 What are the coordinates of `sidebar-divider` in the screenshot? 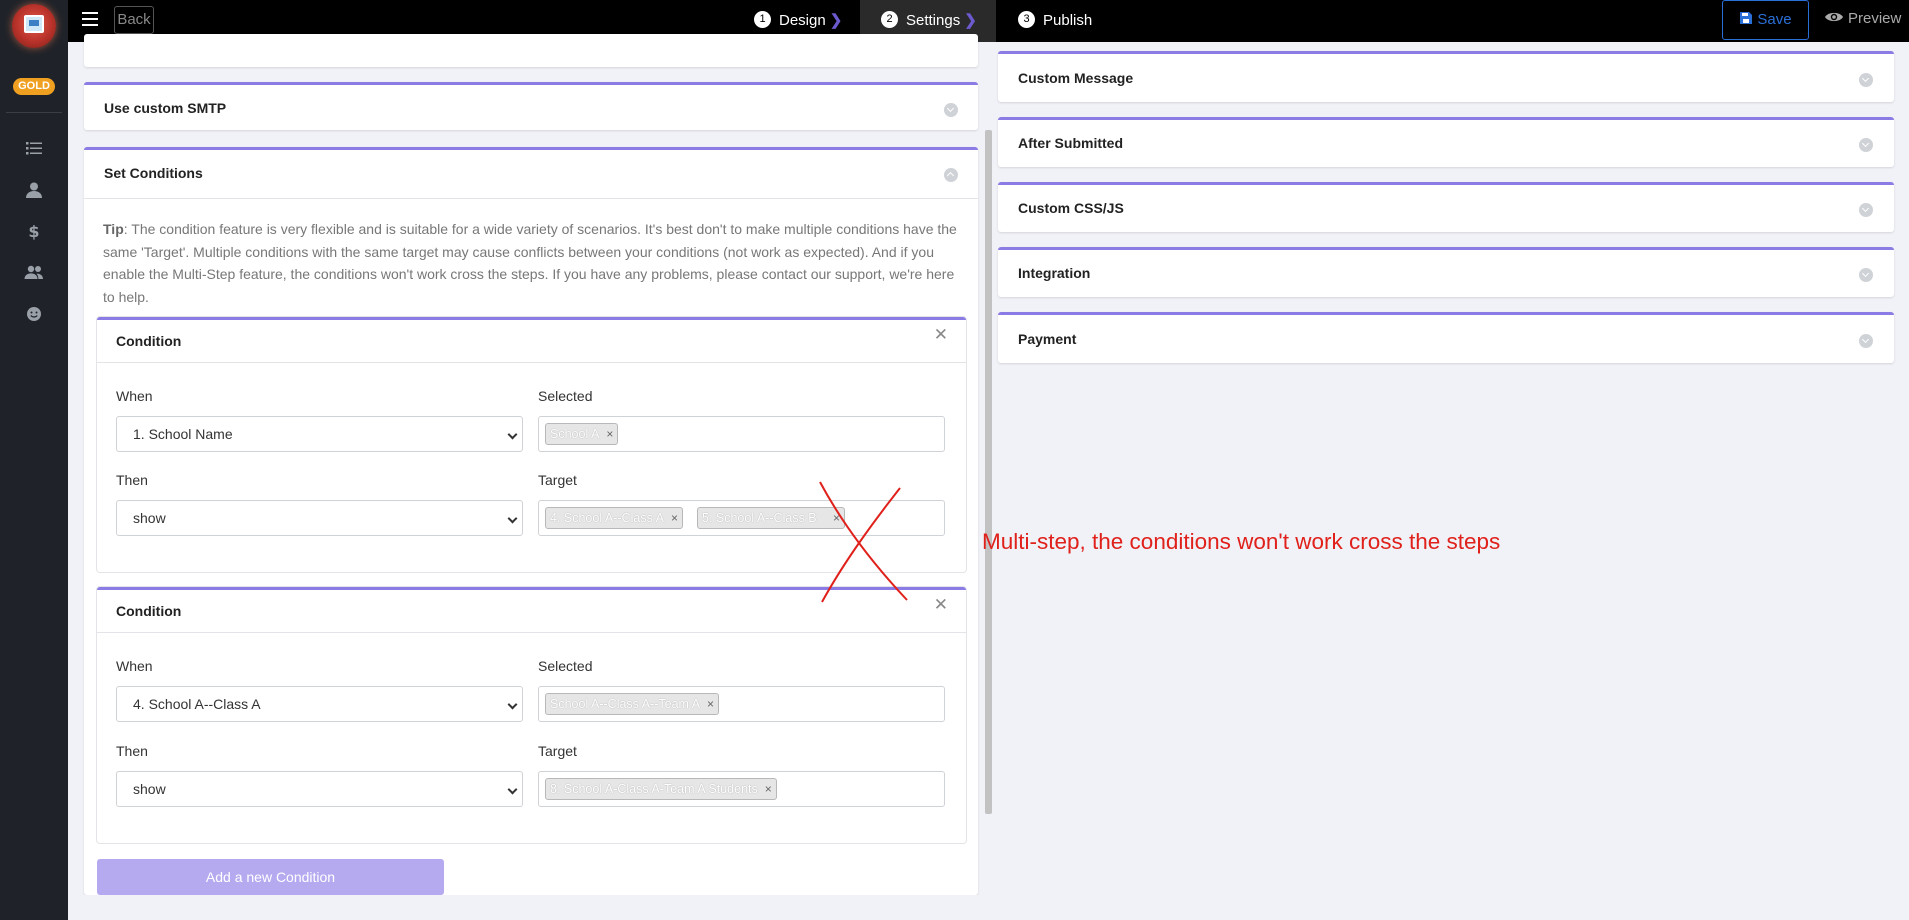 It's located at (34, 112).